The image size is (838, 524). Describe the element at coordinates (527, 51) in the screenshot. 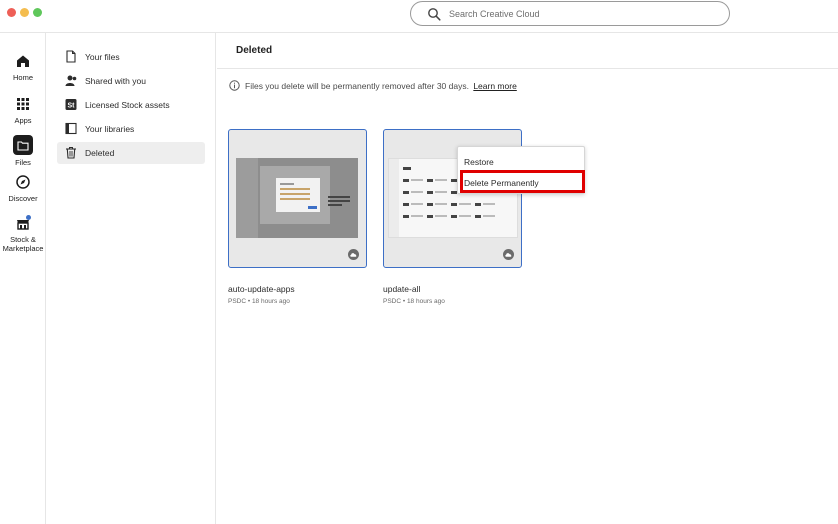

I see `main-header: Deleted` at that location.